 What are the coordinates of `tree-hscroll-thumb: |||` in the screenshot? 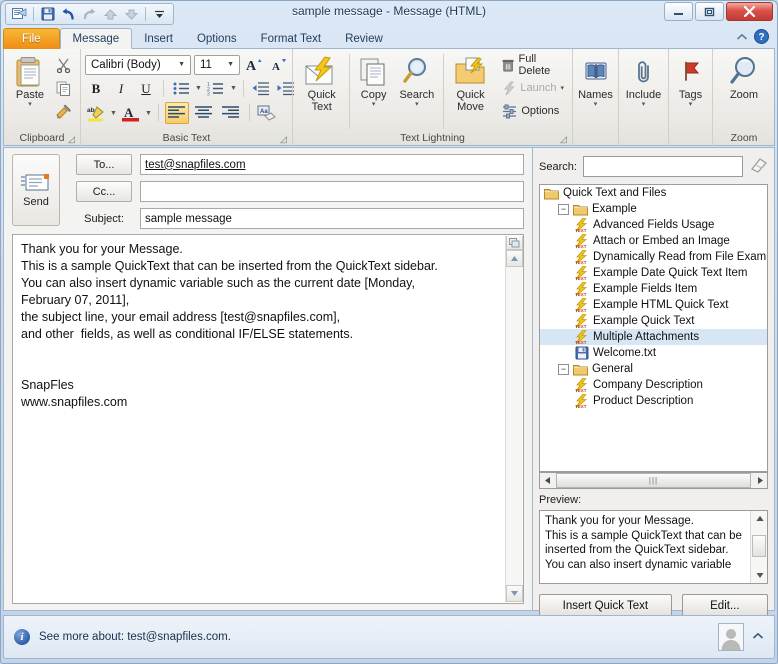 It's located at (653, 480).